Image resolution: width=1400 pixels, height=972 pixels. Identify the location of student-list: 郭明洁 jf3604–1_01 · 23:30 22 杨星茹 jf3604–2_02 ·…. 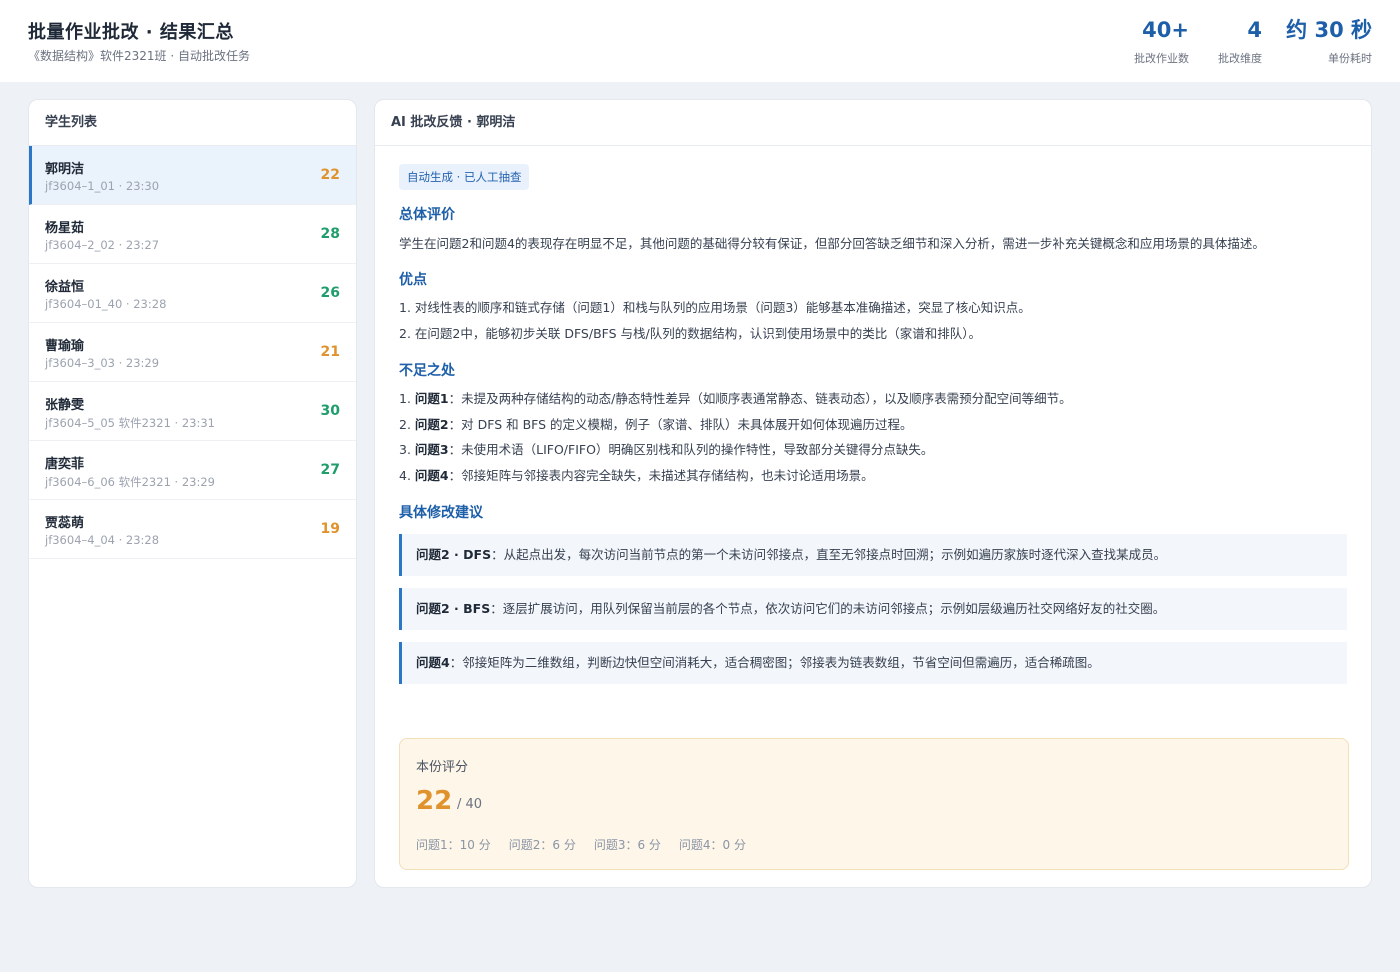
(192, 352).